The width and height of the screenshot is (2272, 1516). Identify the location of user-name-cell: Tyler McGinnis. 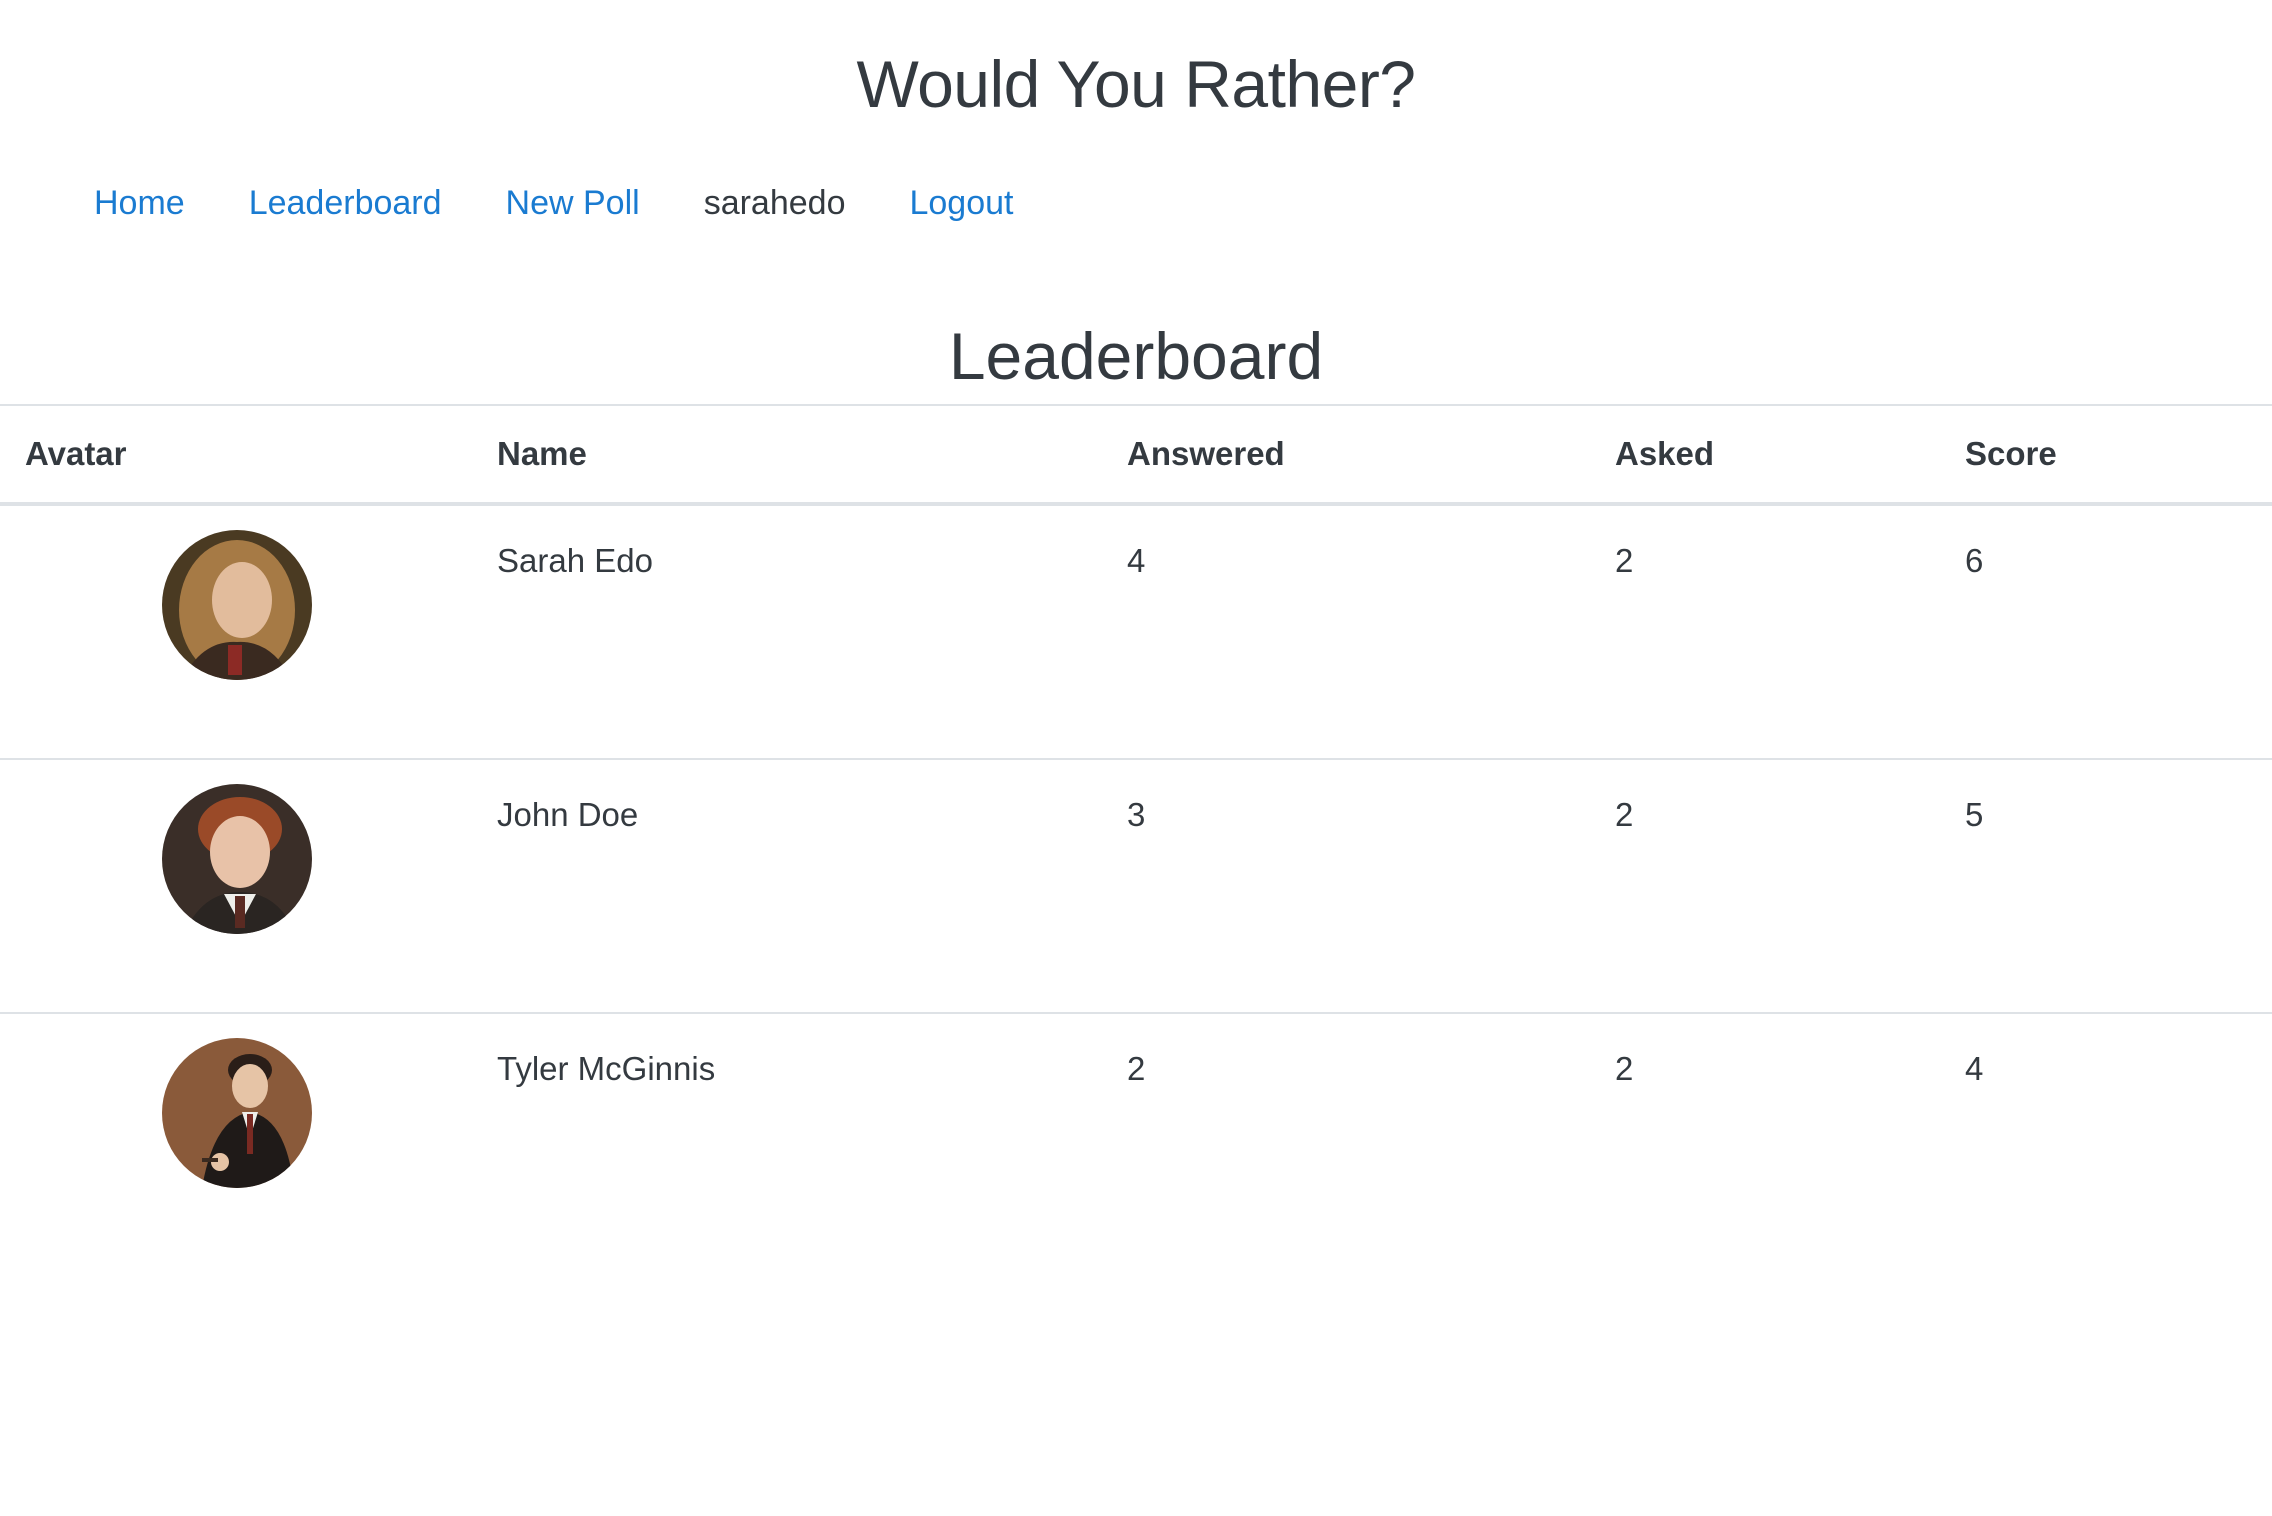
(787, 1139).